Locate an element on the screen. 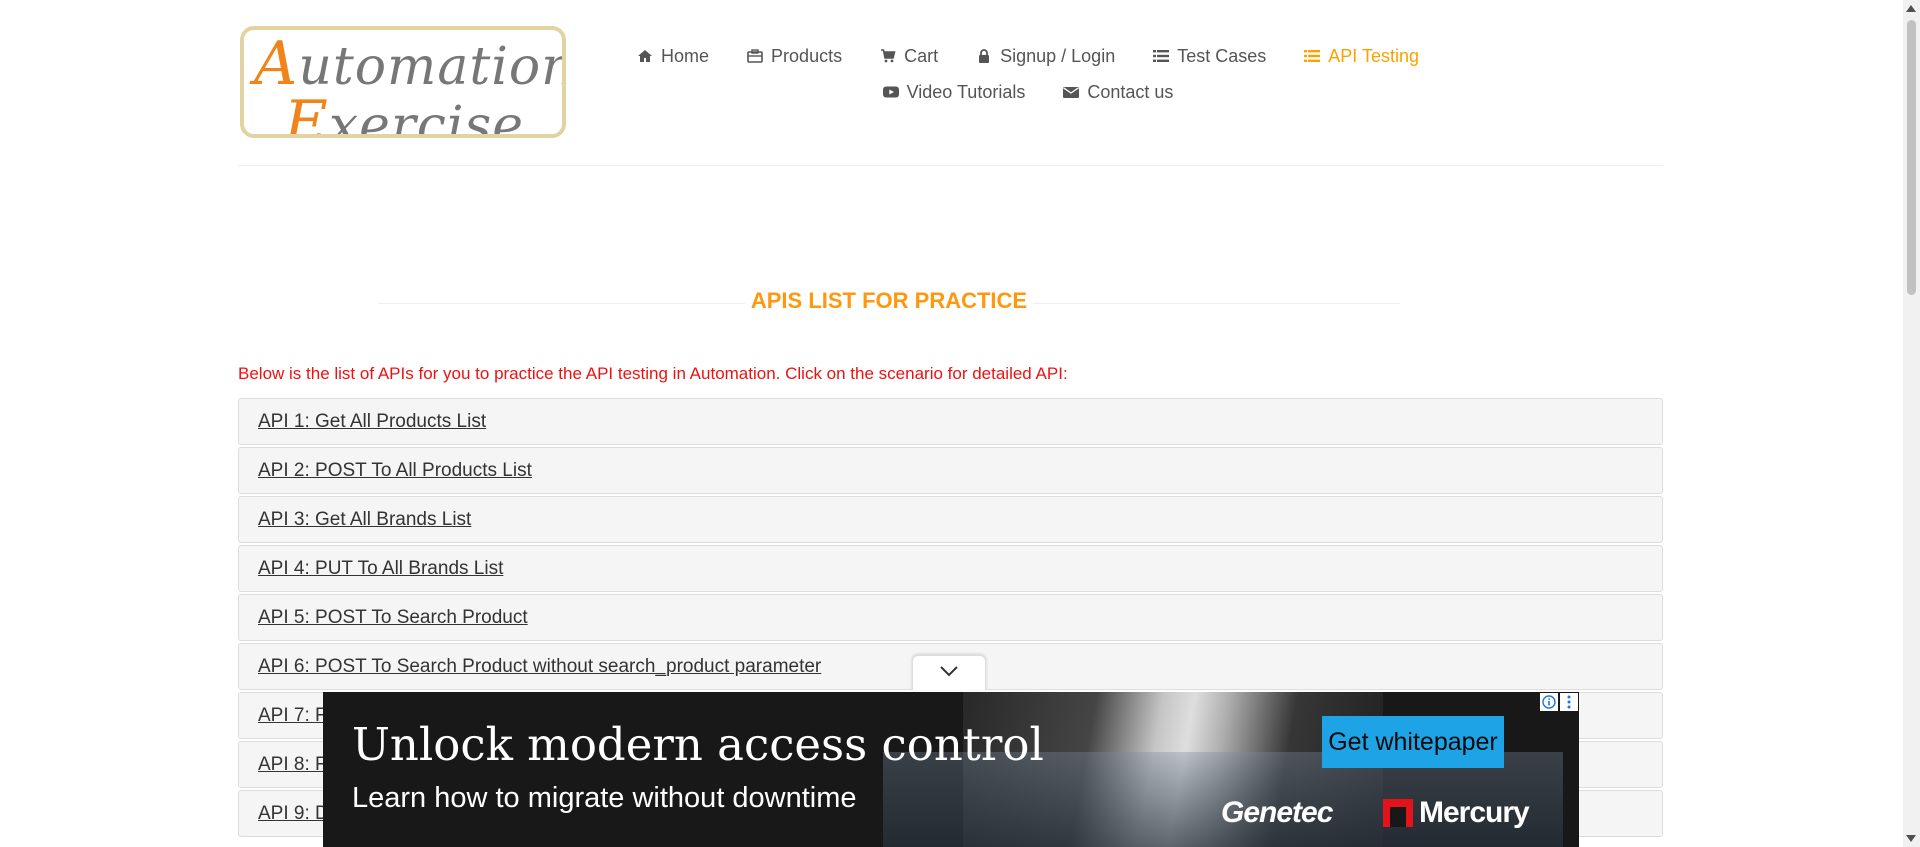 The height and width of the screenshot is (847, 1920). page-title: APIS LIST FOR PRACTICE is located at coordinates (889, 300).